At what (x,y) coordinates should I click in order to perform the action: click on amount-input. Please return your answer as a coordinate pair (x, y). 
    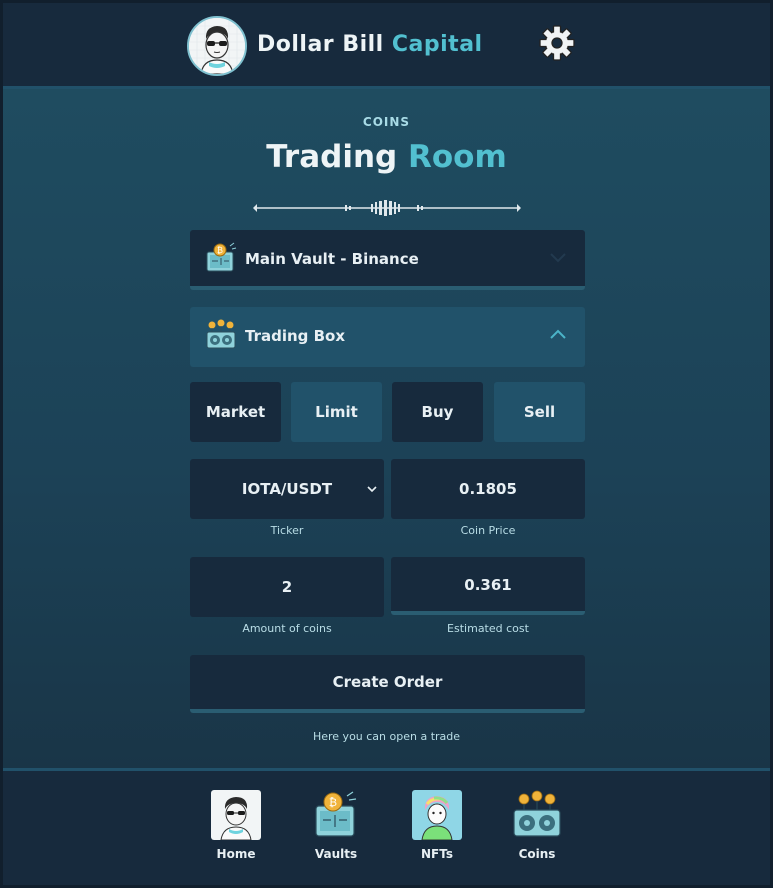
    Looking at the image, I should click on (287, 587).